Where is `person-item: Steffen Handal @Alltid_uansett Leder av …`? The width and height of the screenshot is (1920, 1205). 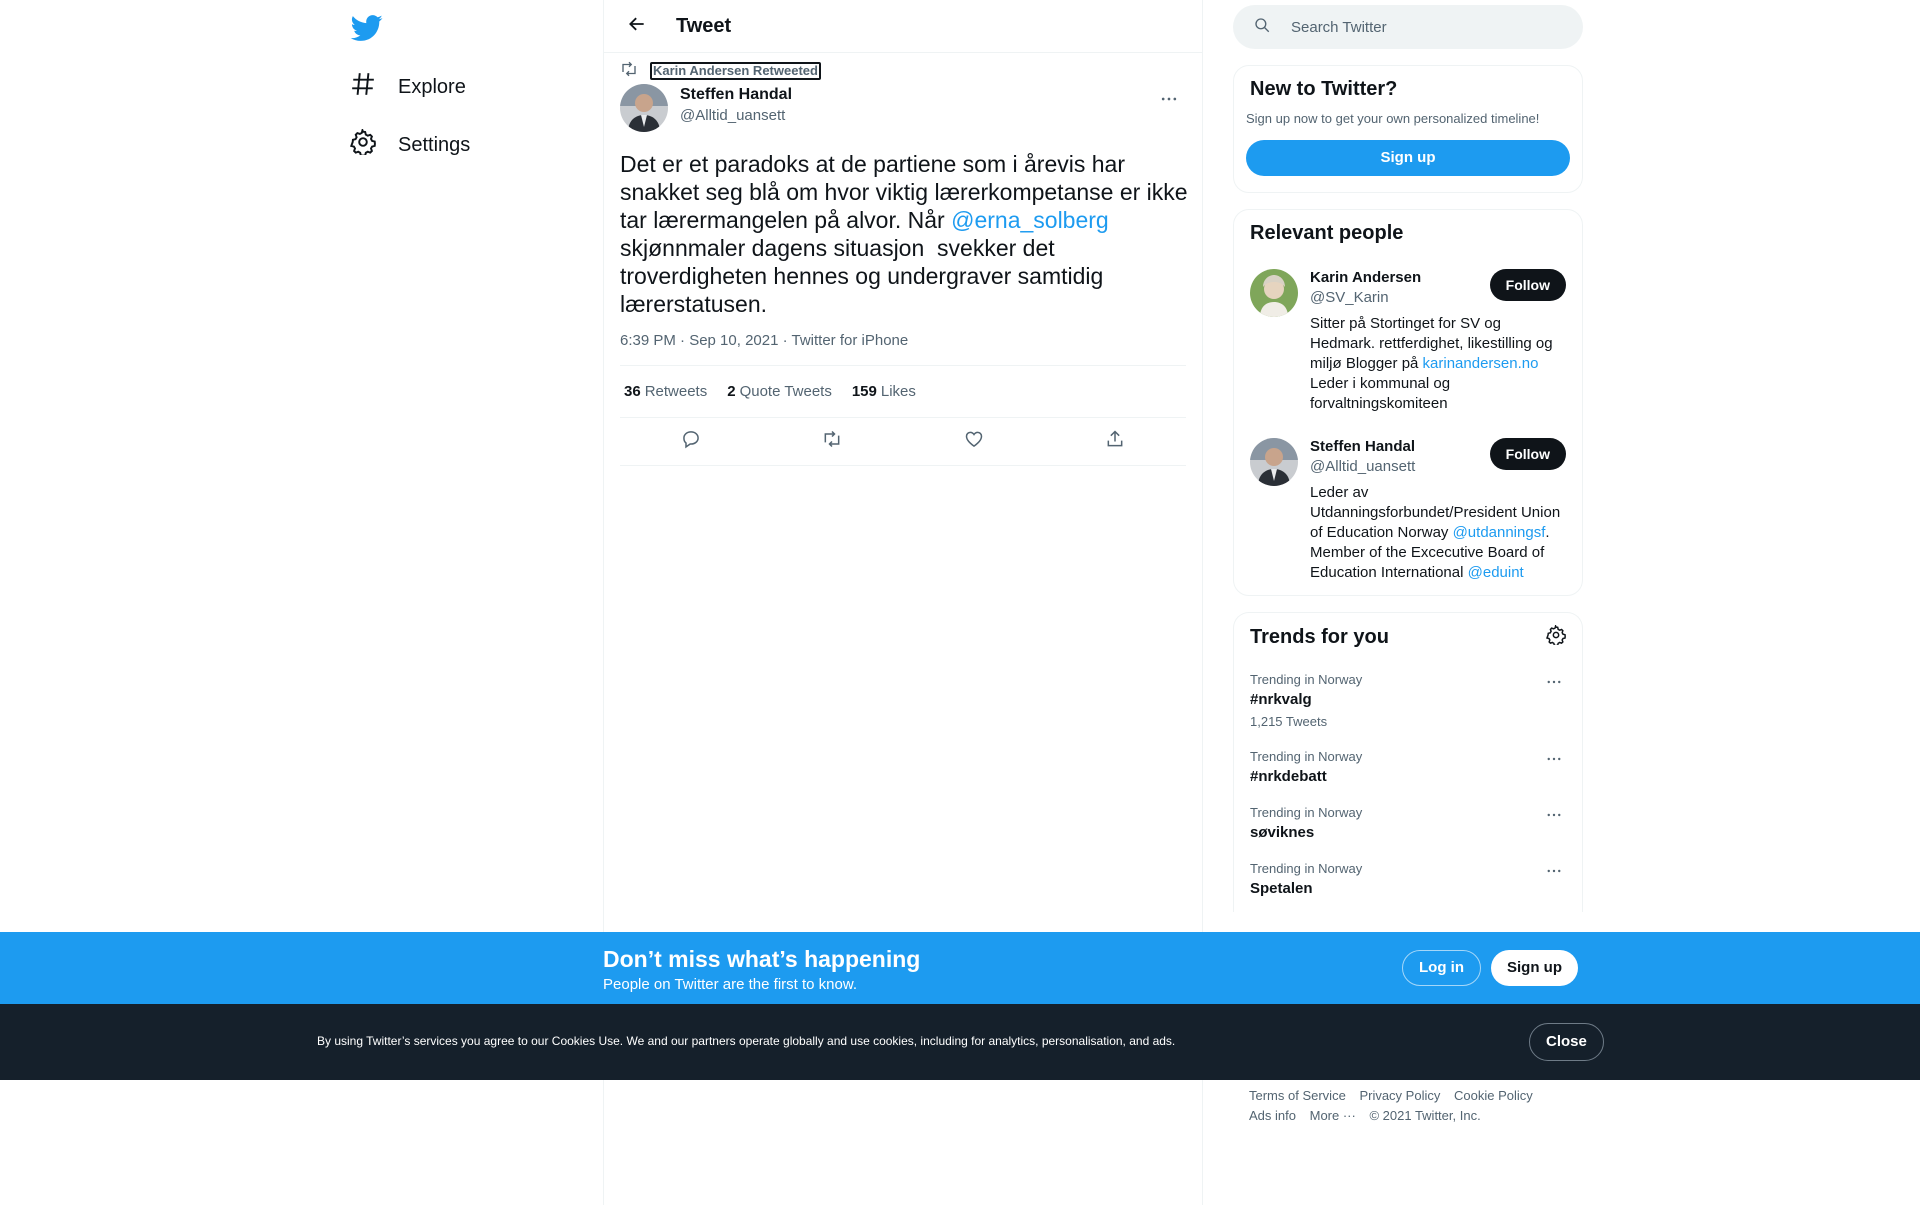
person-item: Steffen Handal @Alltid_uansett Leder av … is located at coordinates (1408, 510).